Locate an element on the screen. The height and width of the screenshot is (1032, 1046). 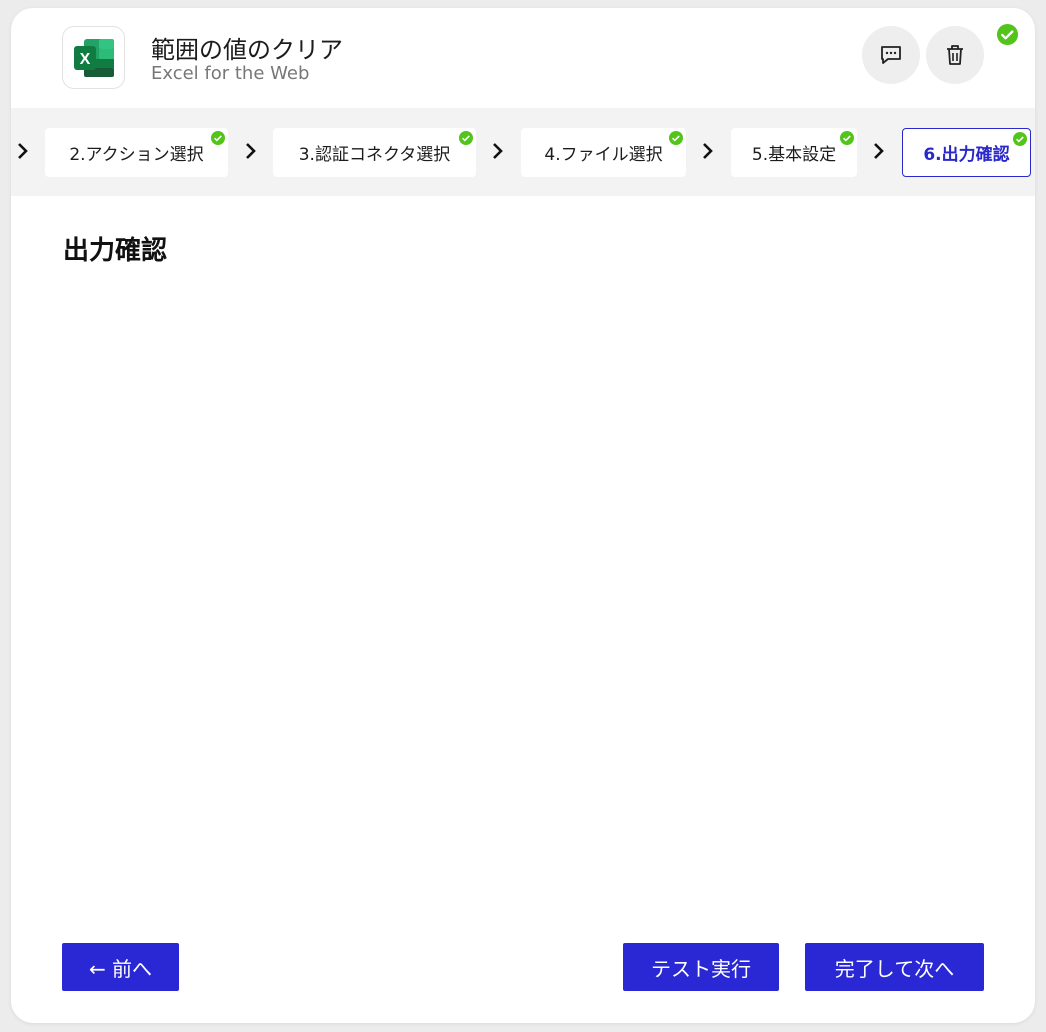
header: X 範囲の値のクリア Excel for the Web is located at coordinates (523, 58).